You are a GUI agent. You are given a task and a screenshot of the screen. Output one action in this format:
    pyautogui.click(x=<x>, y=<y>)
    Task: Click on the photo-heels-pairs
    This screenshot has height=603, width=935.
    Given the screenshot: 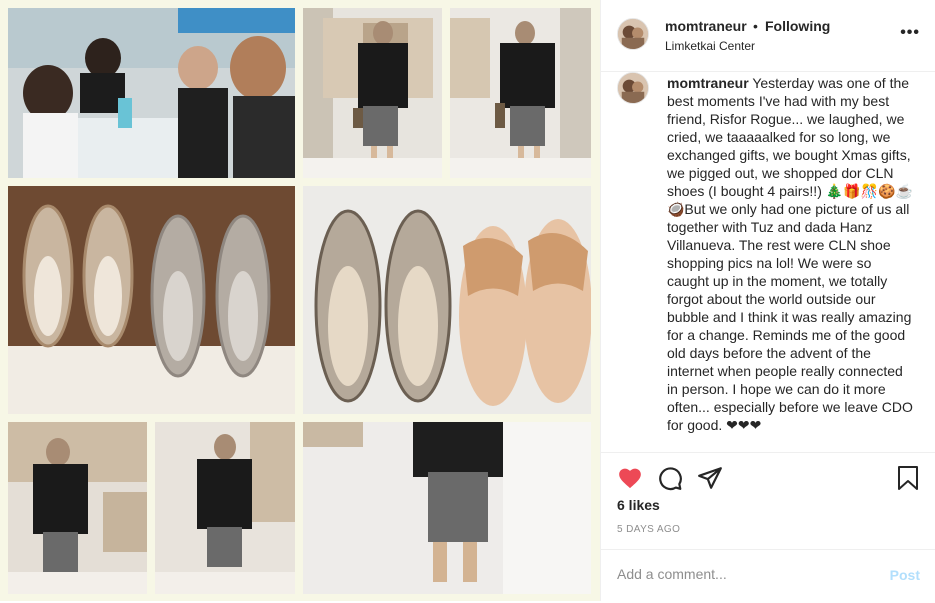 What is the action you would take?
    pyautogui.click(x=151, y=300)
    